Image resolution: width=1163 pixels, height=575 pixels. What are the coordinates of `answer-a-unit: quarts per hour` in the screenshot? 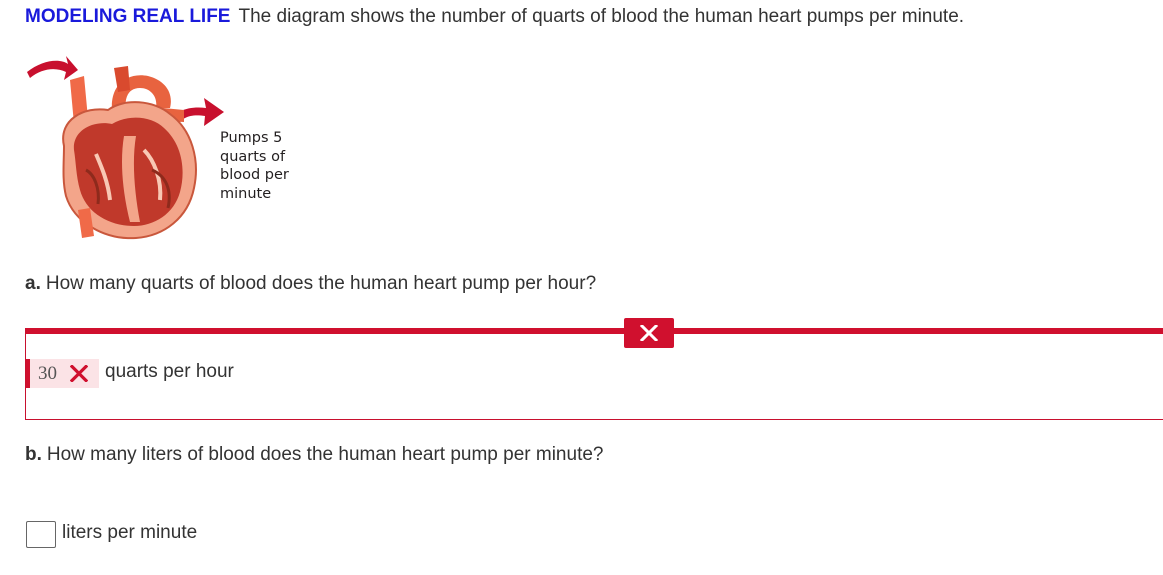 It's located at (169, 371).